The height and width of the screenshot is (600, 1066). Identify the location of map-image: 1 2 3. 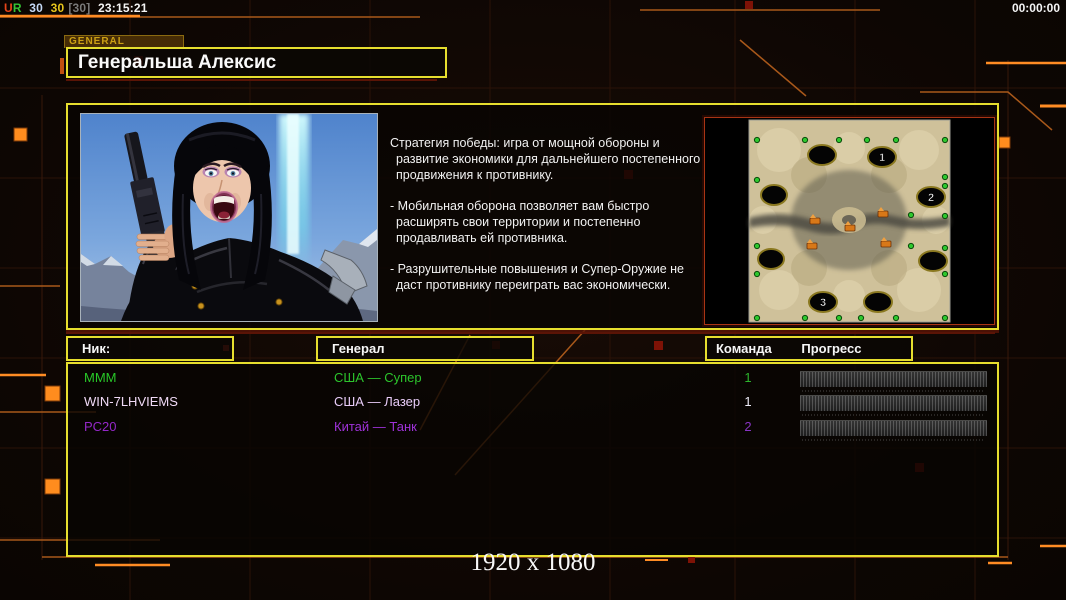
(849, 221).